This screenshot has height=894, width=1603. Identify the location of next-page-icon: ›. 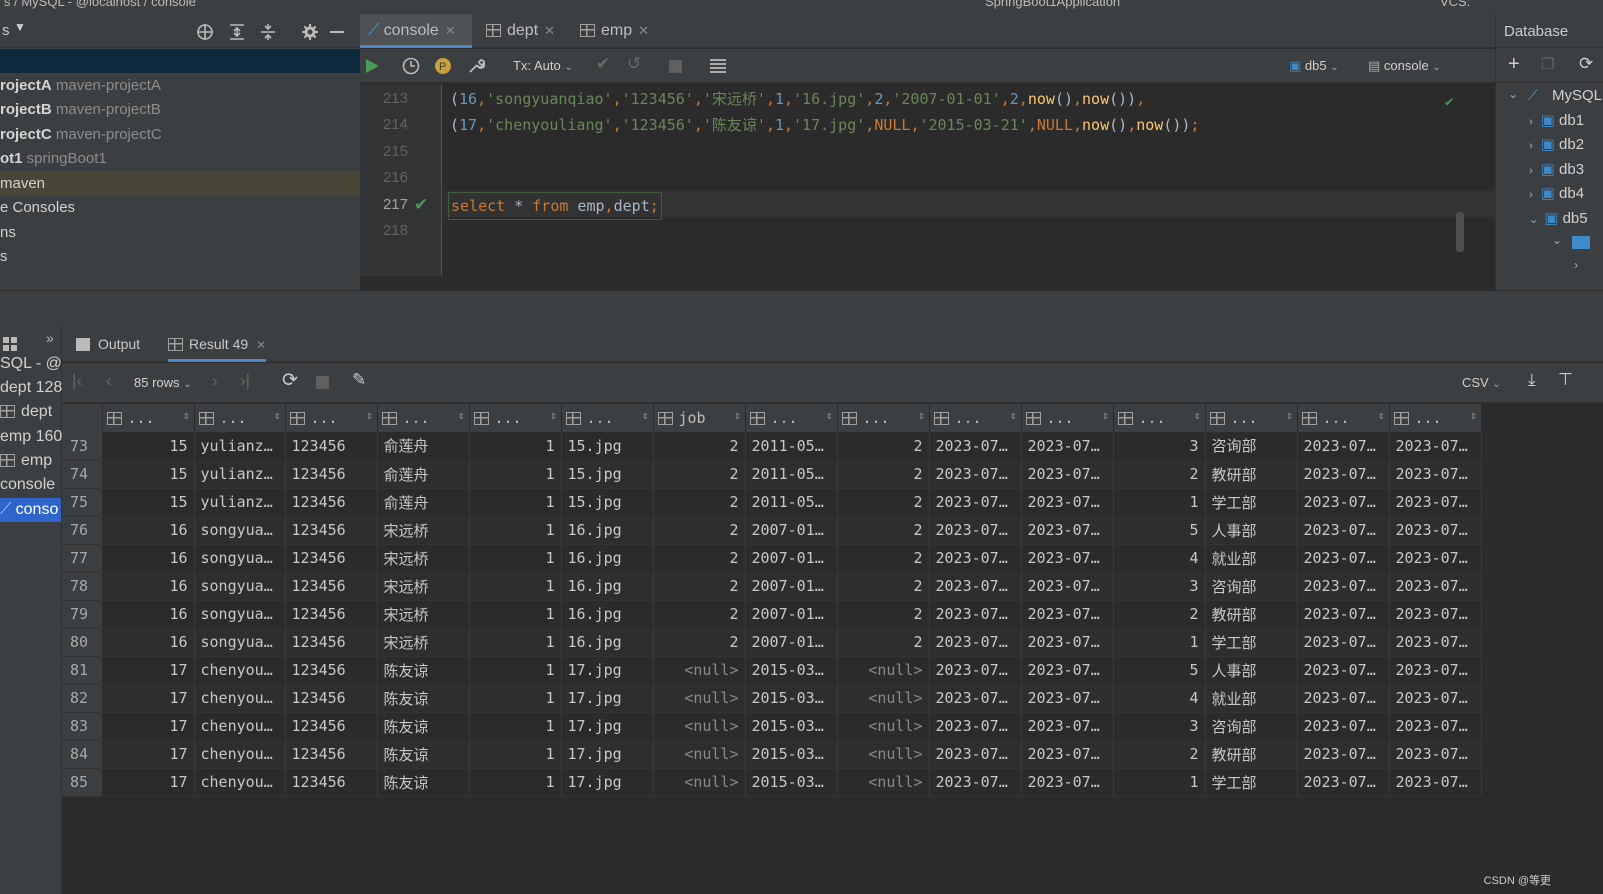
(215, 381).